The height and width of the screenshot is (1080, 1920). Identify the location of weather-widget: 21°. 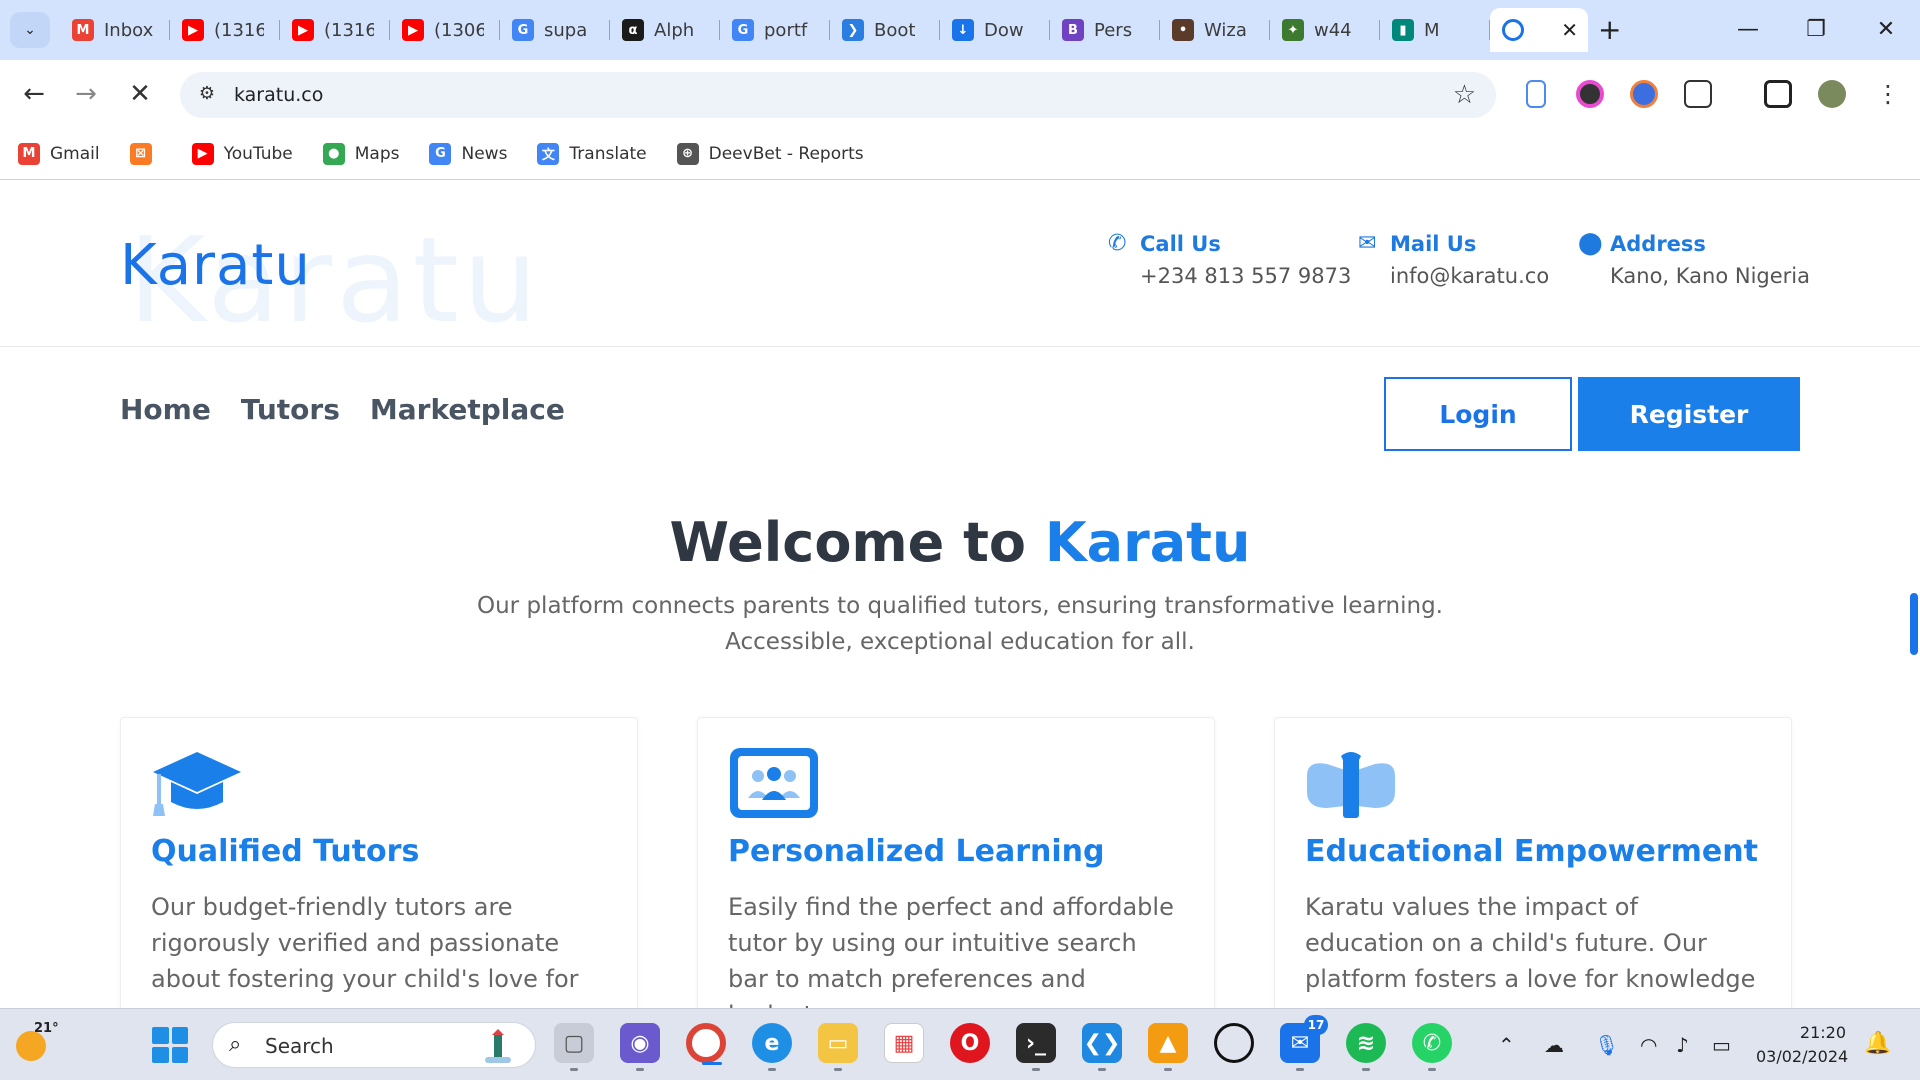
(36, 1042).